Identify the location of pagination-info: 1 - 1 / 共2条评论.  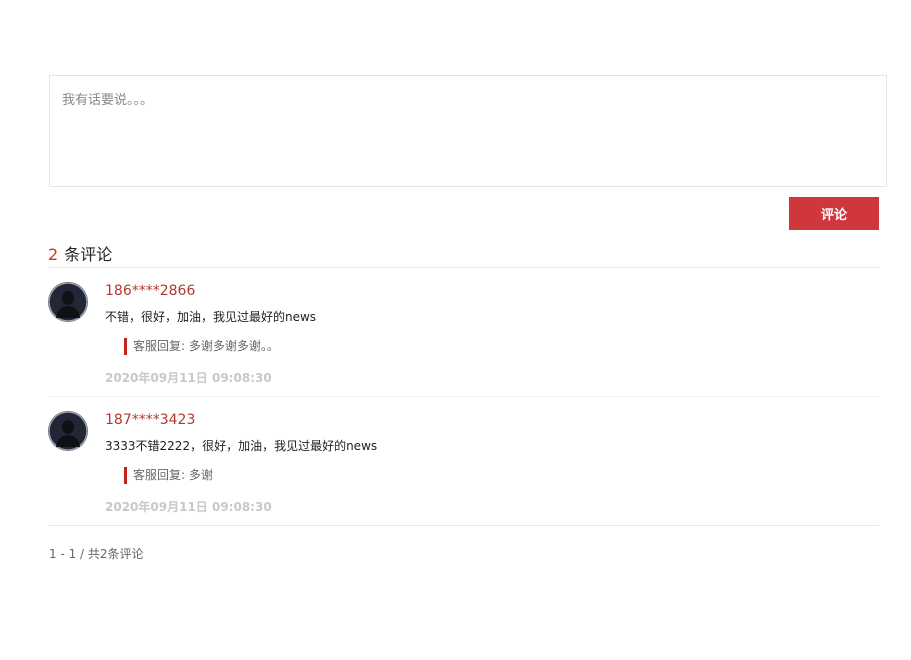
(96, 554).